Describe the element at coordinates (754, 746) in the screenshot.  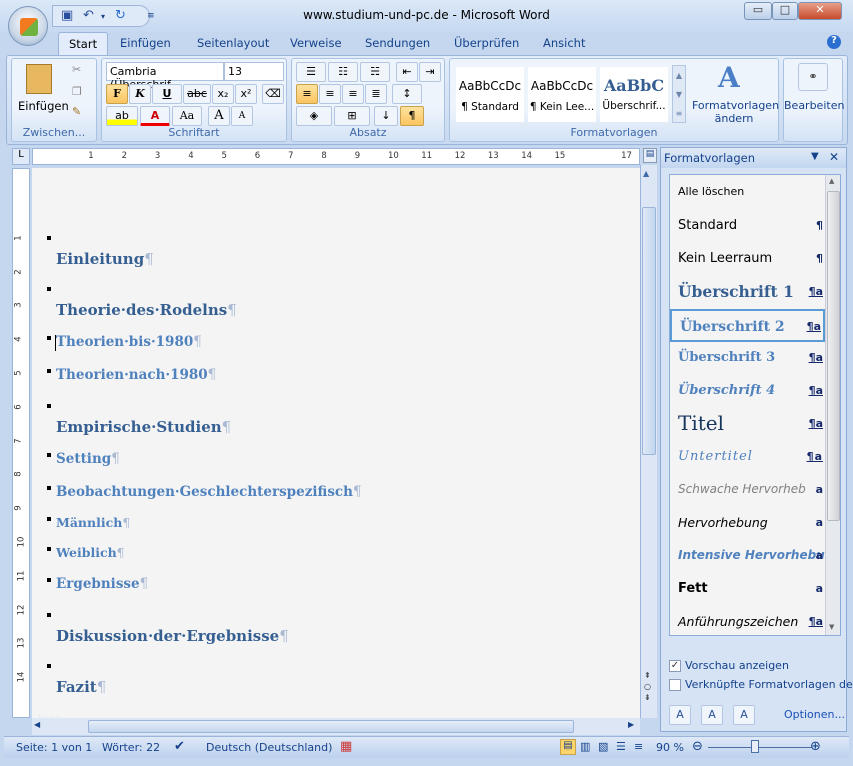
I see `zoom-slider-thumb` at that location.